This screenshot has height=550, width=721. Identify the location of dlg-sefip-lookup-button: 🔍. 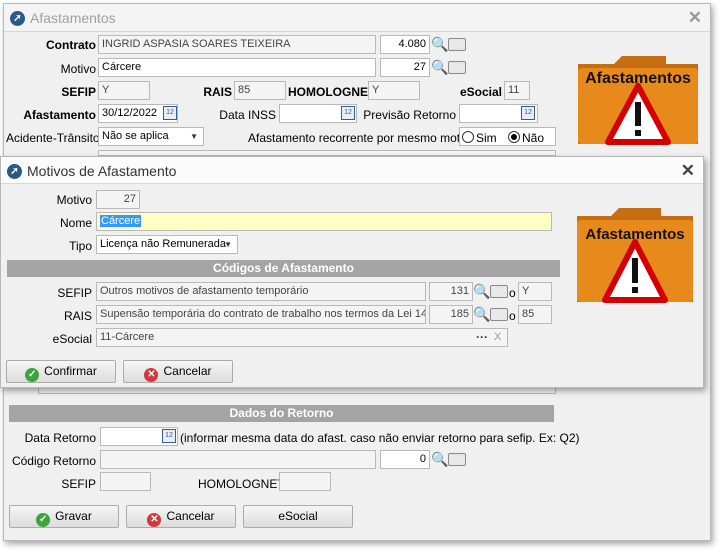
(491, 291).